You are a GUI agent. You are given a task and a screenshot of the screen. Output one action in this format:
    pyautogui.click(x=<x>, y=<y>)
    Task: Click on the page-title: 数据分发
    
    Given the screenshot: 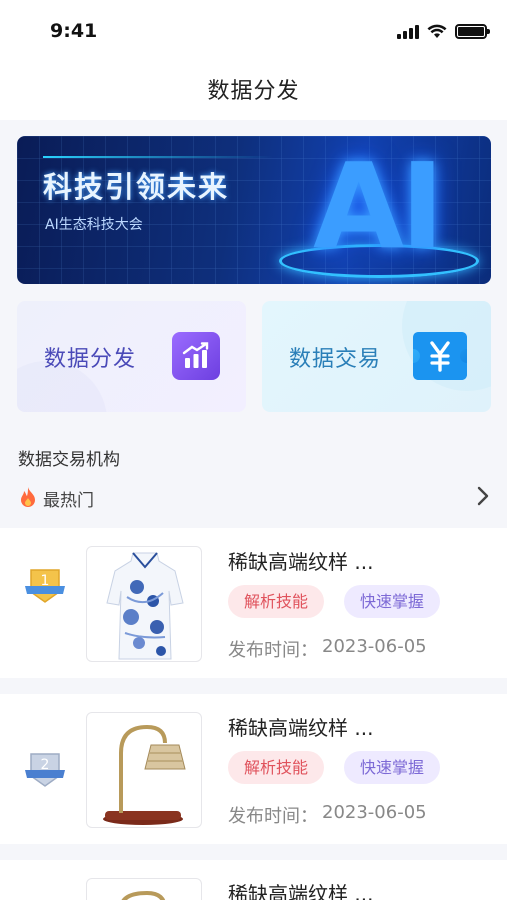 What is the action you would take?
    pyautogui.click(x=253, y=91)
    